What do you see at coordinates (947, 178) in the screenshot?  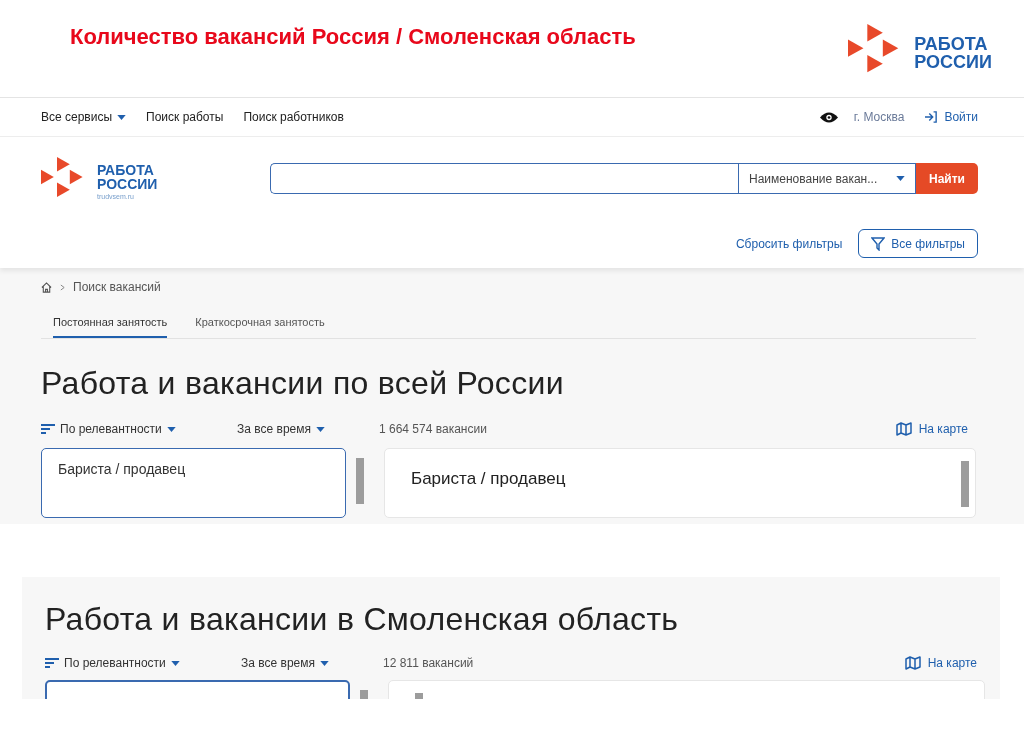 I see `search-button: Найти` at bounding box center [947, 178].